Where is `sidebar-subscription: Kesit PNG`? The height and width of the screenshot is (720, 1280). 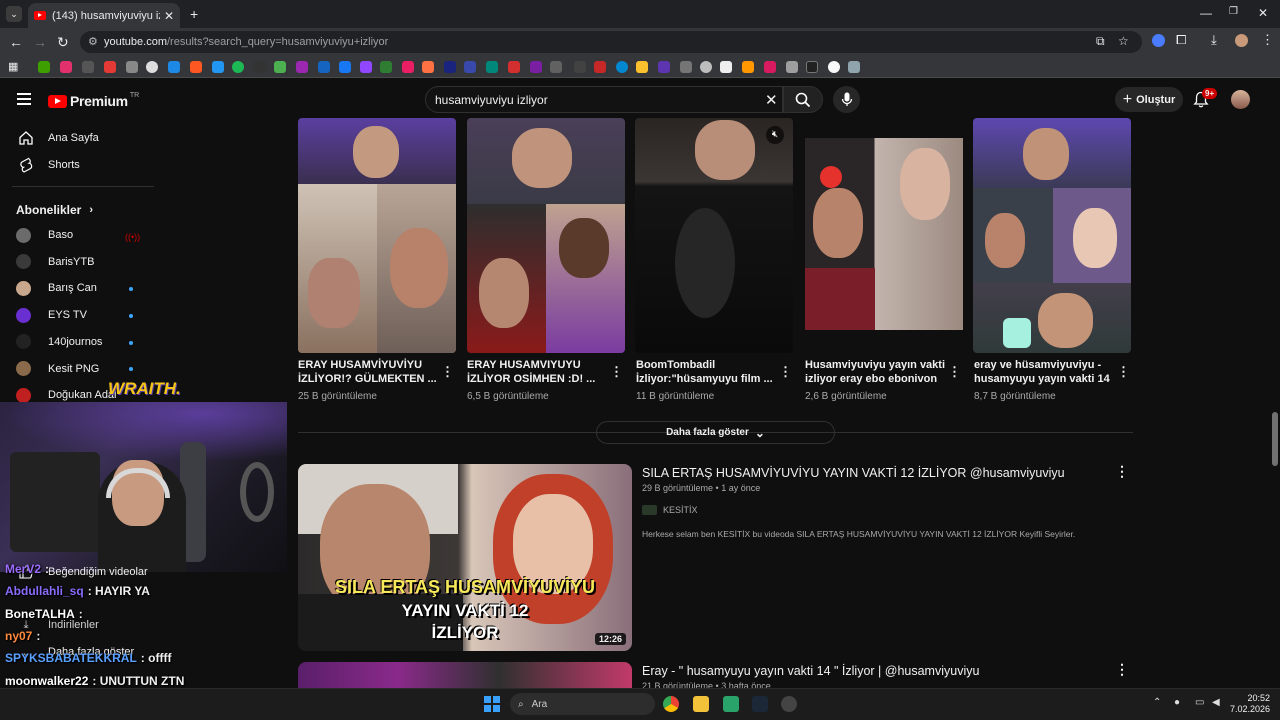 sidebar-subscription: Kesit PNG is located at coordinates (57, 369).